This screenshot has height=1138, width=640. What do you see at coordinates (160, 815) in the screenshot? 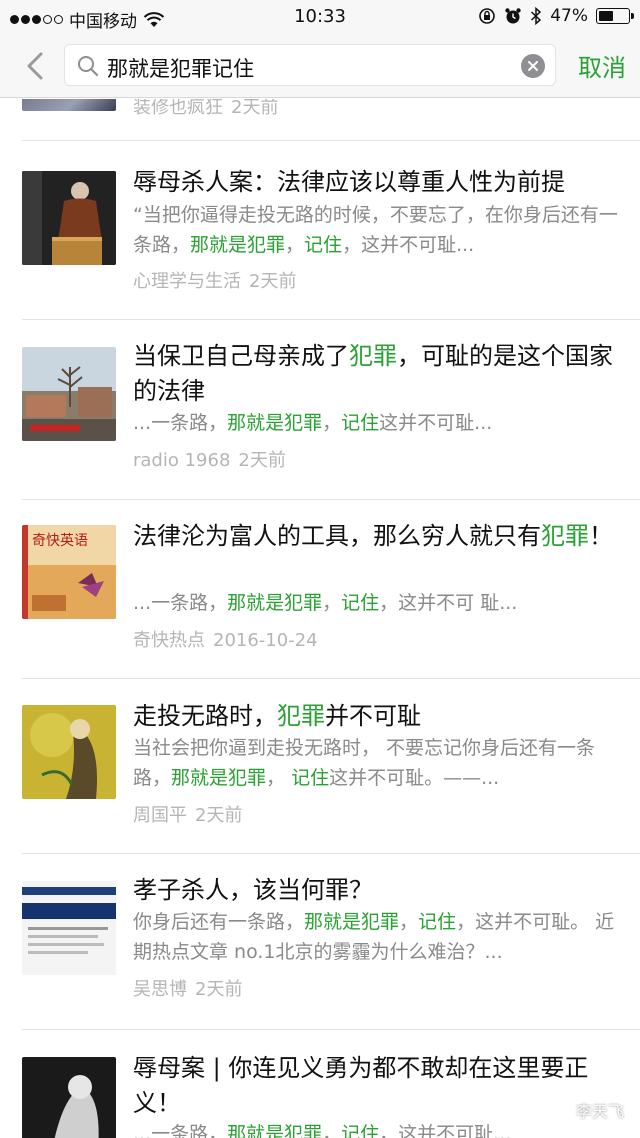
I see `item-source: 周国平` at bounding box center [160, 815].